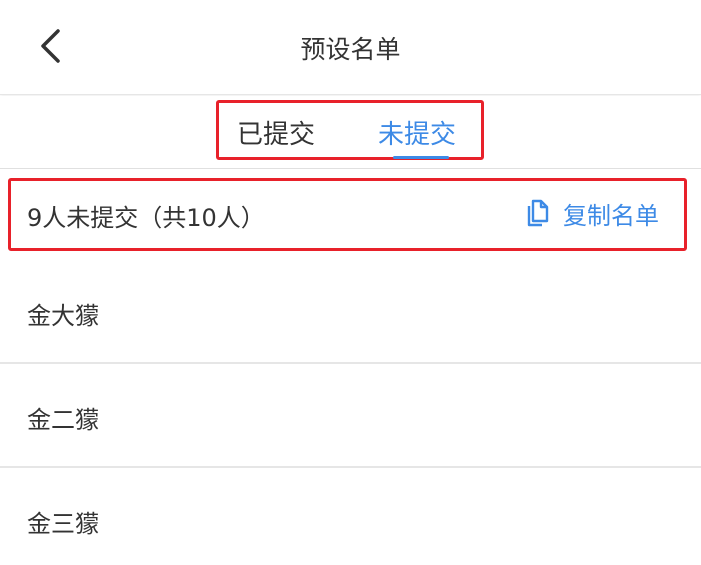  What do you see at coordinates (63, 524) in the screenshot?
I see `list-item-name: 金三獴` at bounding box center [63, 524].